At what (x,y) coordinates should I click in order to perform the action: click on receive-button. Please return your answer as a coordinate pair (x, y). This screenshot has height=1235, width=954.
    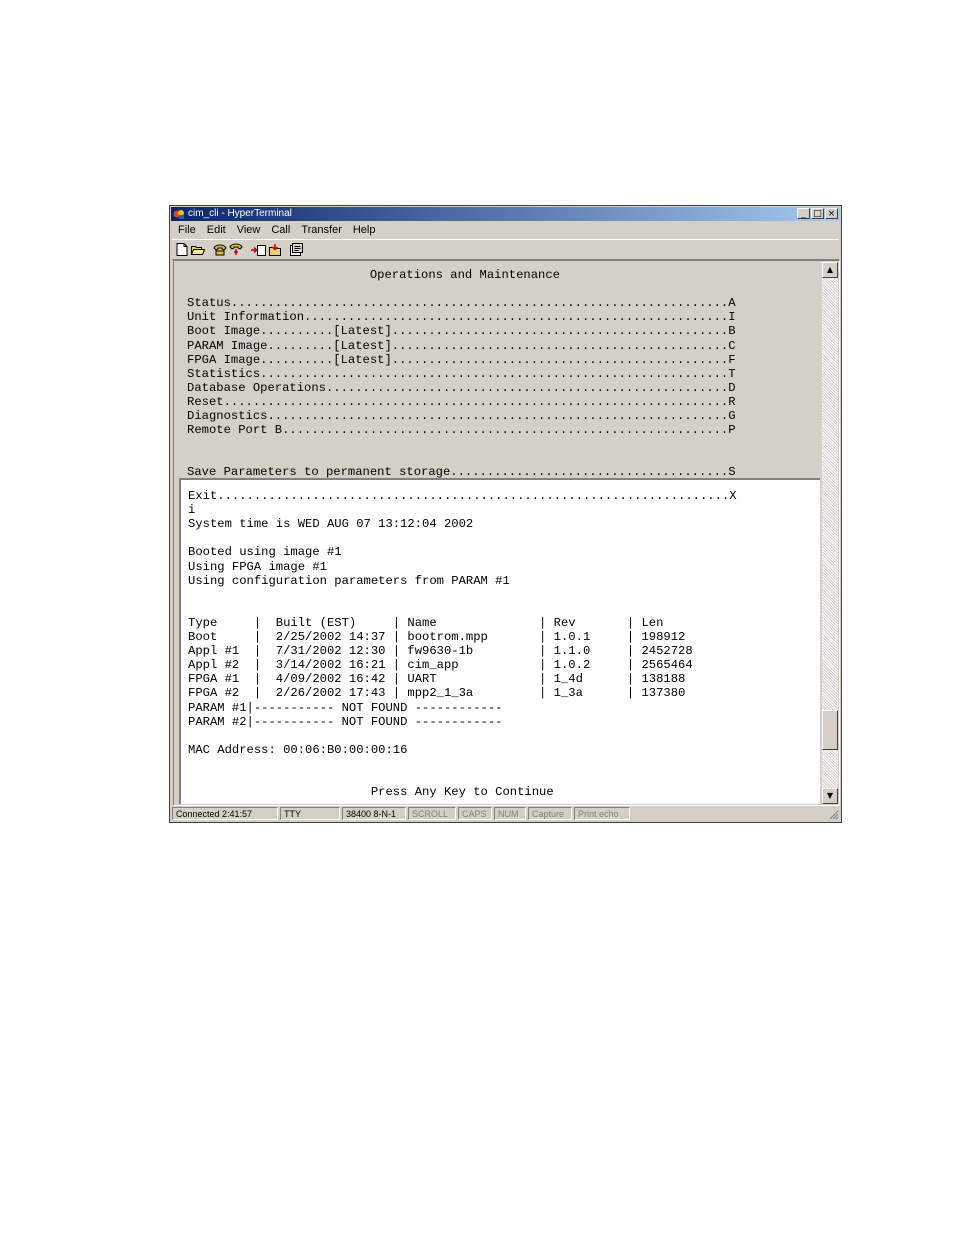
    Looking at the image, I should click on (274, 250).